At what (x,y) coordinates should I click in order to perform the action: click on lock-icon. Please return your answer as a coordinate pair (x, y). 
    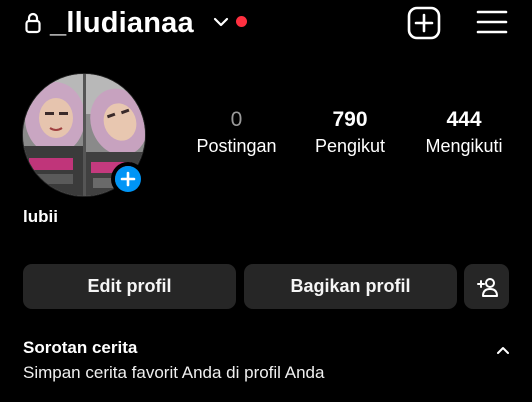
    Looking at the image, I should click on (33, 23).